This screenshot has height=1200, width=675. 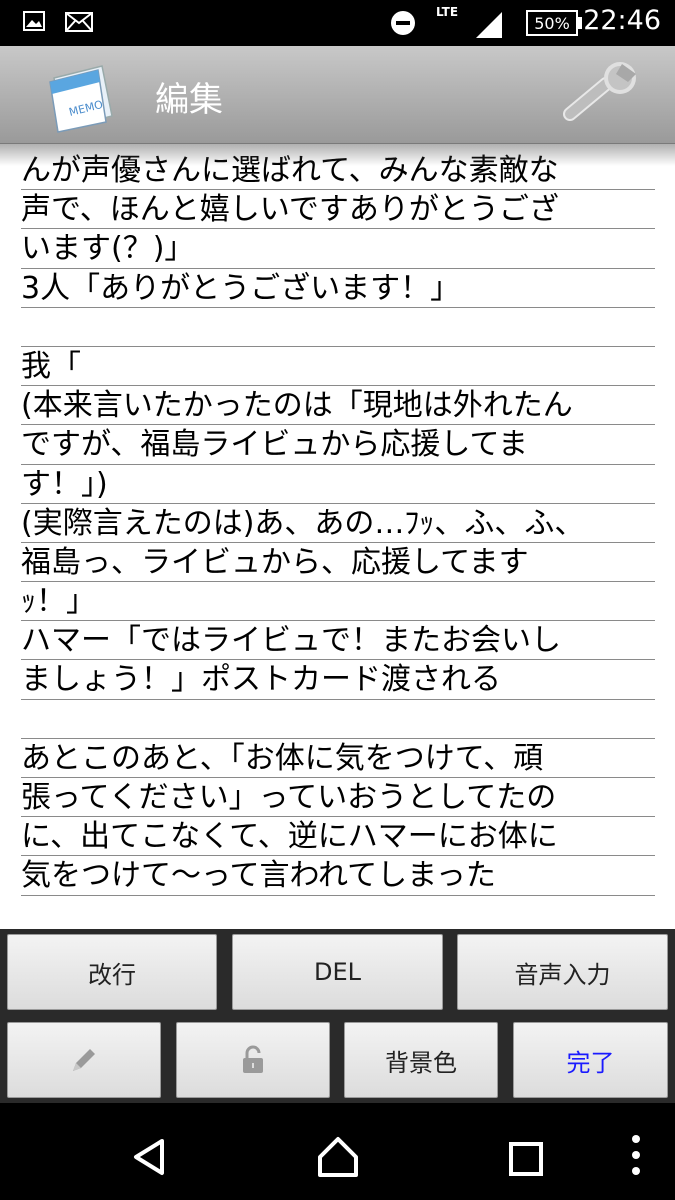 I want to click on battery-icon: 50%, so click(x=552, y=23).